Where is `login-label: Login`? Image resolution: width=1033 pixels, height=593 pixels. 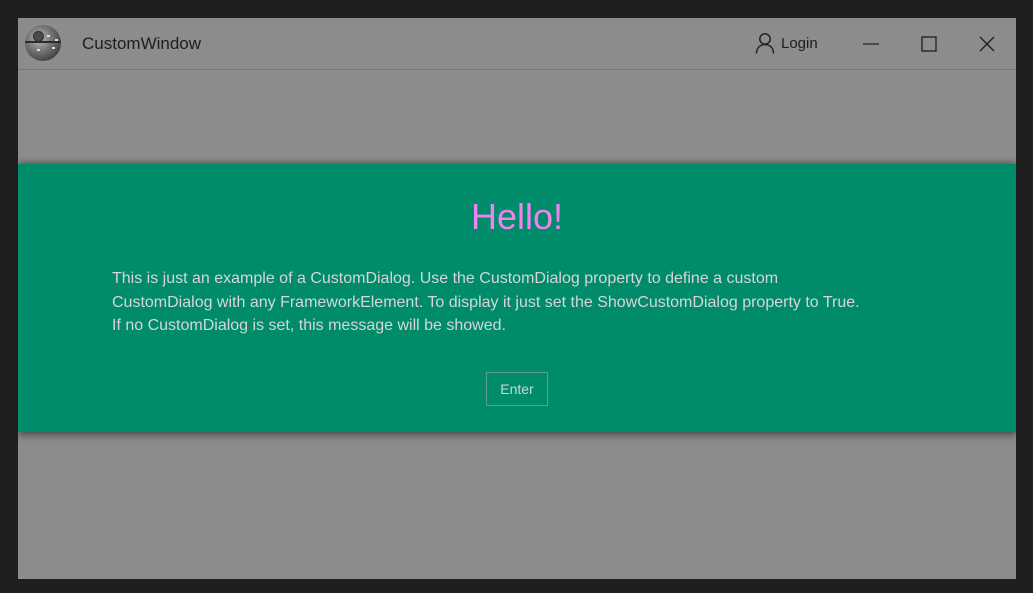 login-label: Login is located at coordinates (799, 43).